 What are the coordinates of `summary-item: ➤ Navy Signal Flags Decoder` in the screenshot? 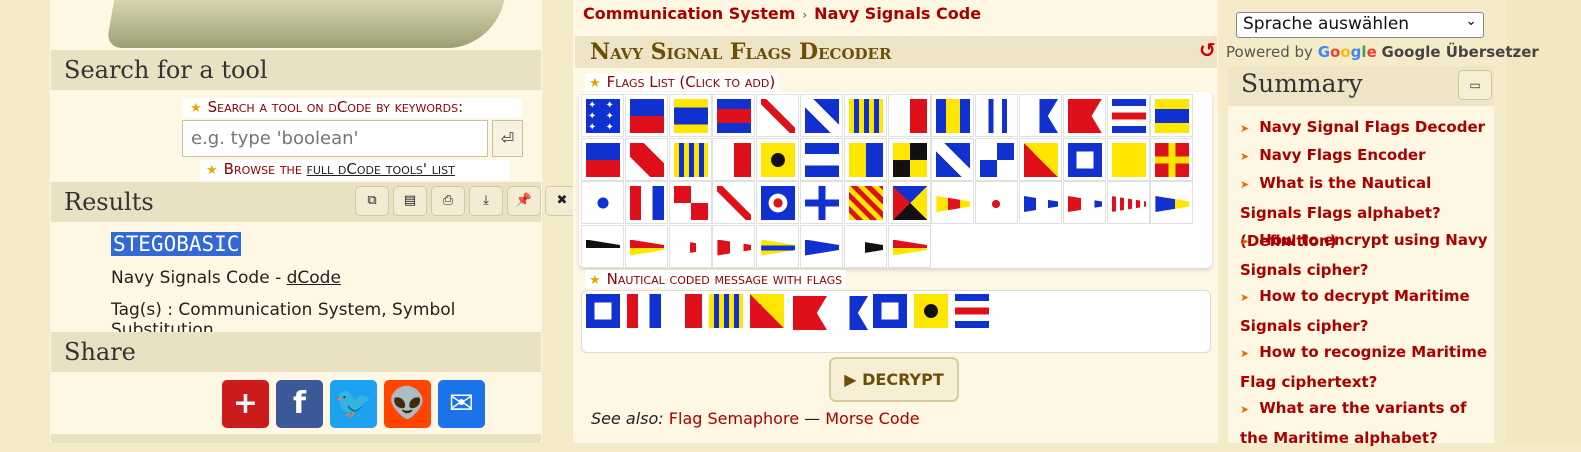 It's located at (1366, 128).